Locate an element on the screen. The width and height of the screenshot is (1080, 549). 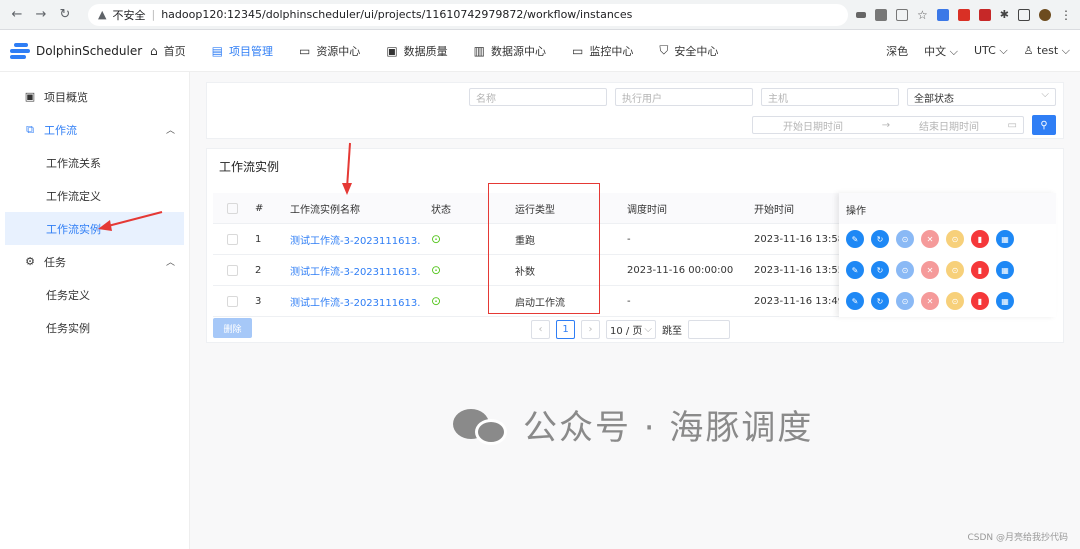
sidebar-label: 任务定义 is located at coordinates (68, 295).